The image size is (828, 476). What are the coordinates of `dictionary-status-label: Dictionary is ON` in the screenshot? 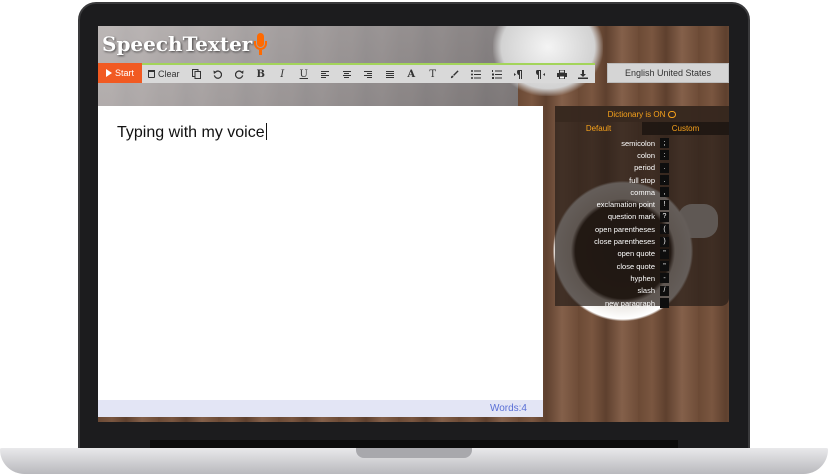 It's located at (636, 114).